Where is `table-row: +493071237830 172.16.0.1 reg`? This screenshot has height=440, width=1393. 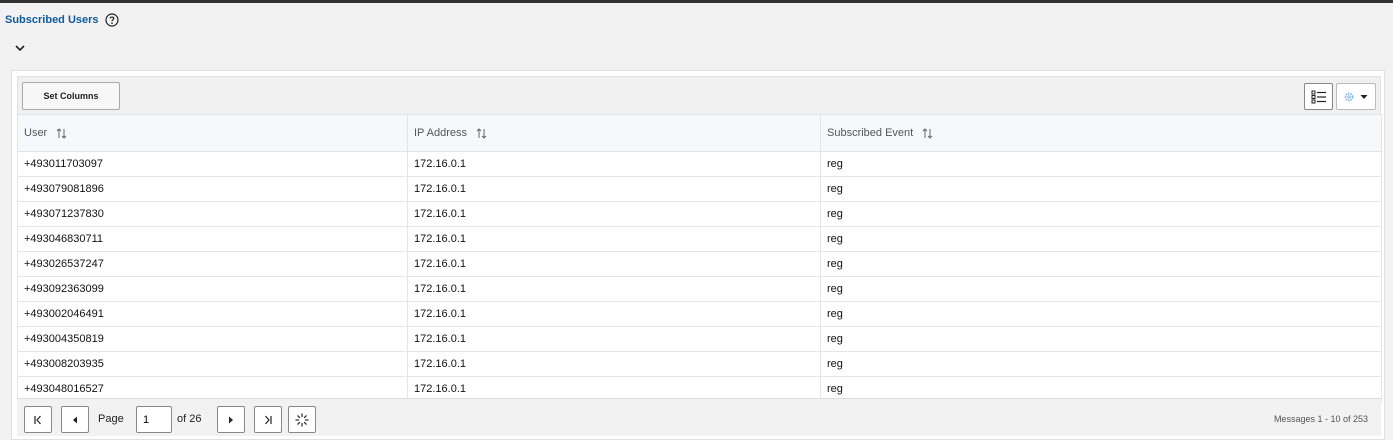
table-row: +493071237830 172.16.0.1 reg is located at coordinates (699, 214).